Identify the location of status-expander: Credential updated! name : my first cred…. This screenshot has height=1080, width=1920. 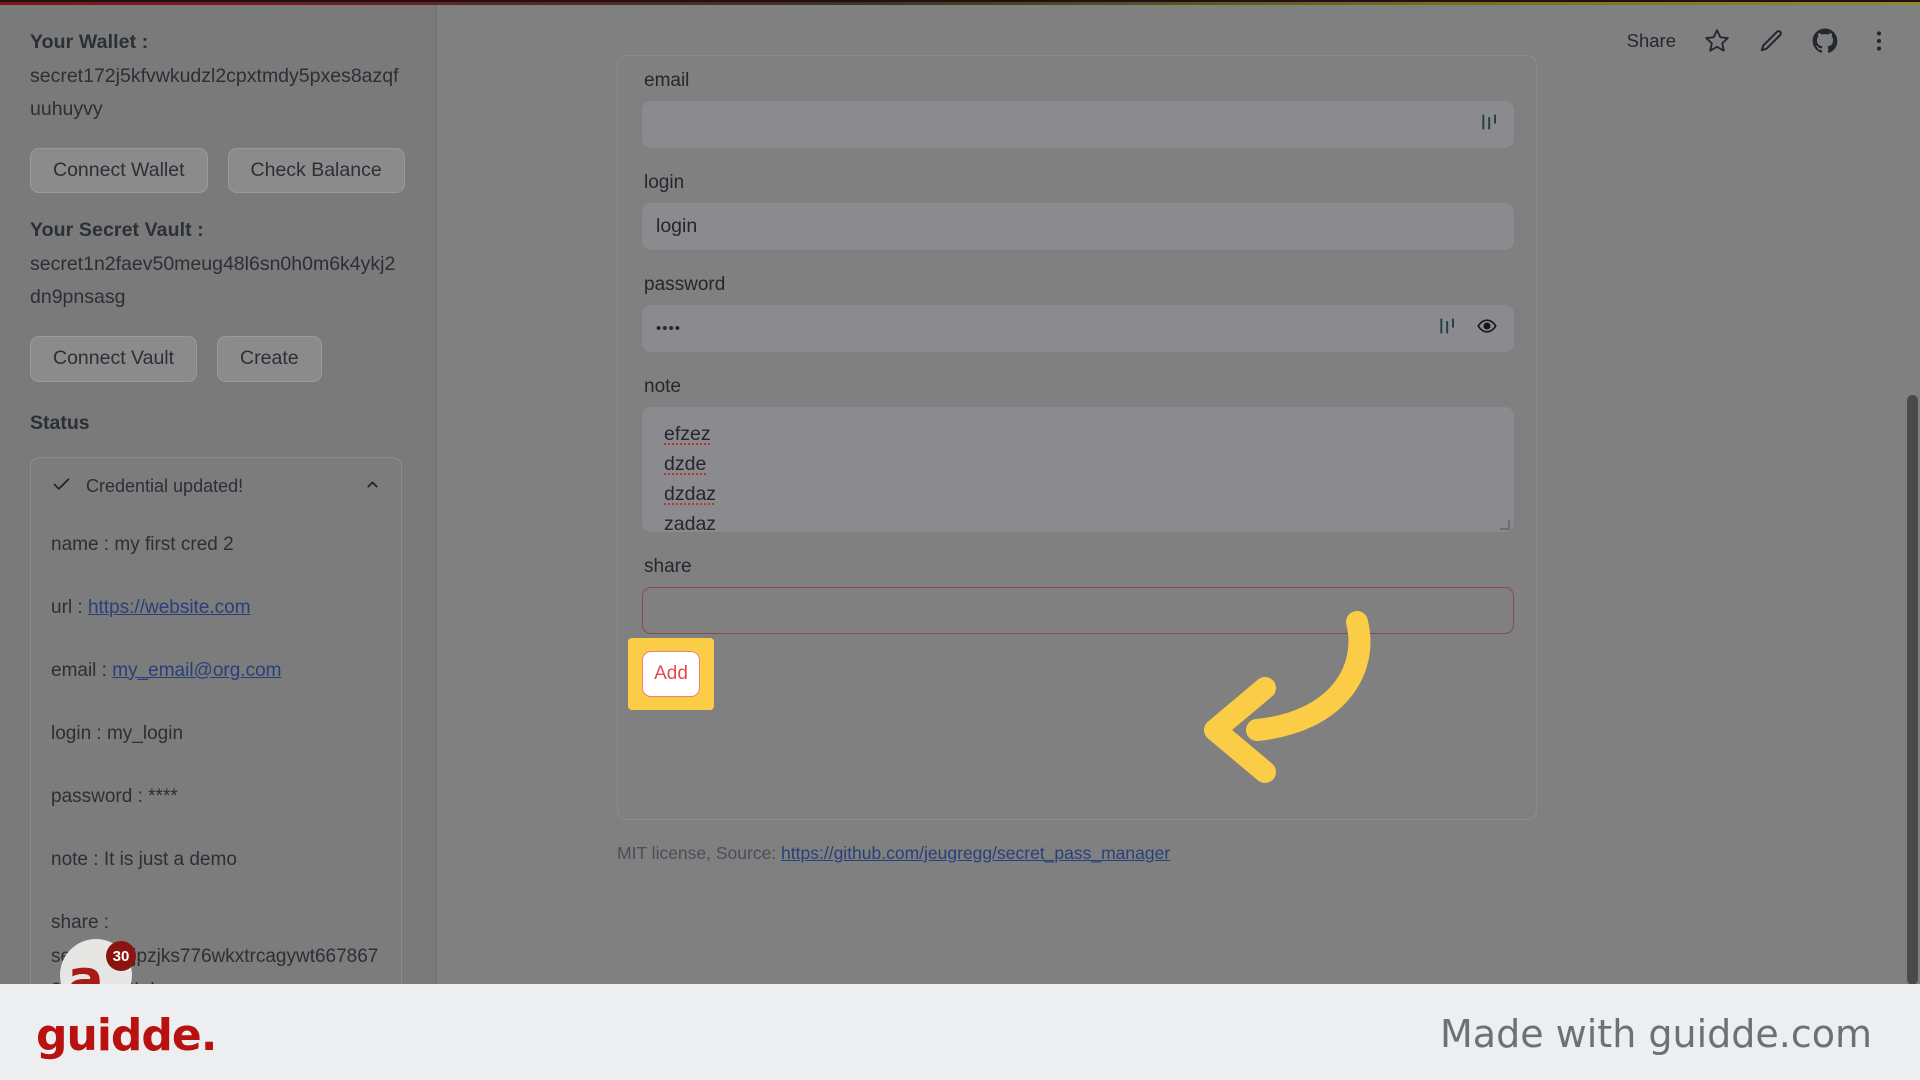
(216, 720).